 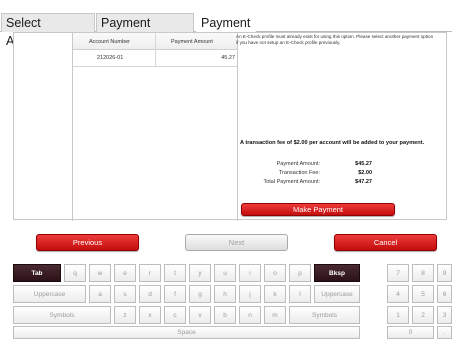 I want to click on key-x: x, so click(x=150, y=315).